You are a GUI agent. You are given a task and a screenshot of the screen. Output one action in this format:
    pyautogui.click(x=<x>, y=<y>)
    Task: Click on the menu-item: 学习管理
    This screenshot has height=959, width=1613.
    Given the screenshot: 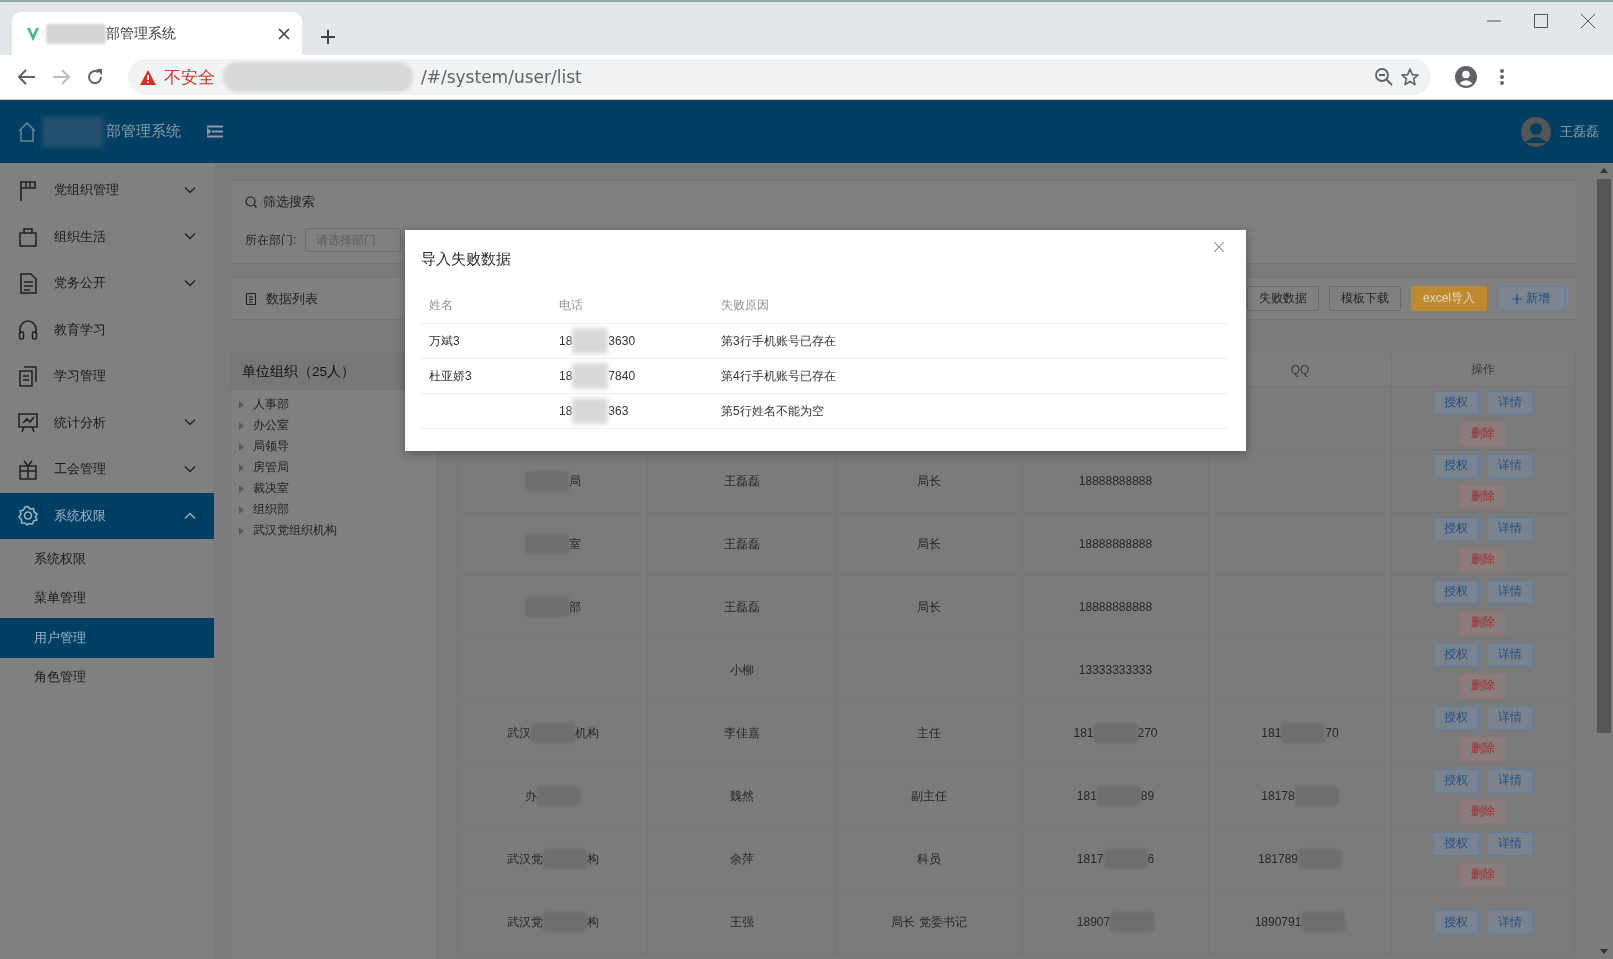 What is the action you would take?
    pyautogui.click(x=107, y=376)
    